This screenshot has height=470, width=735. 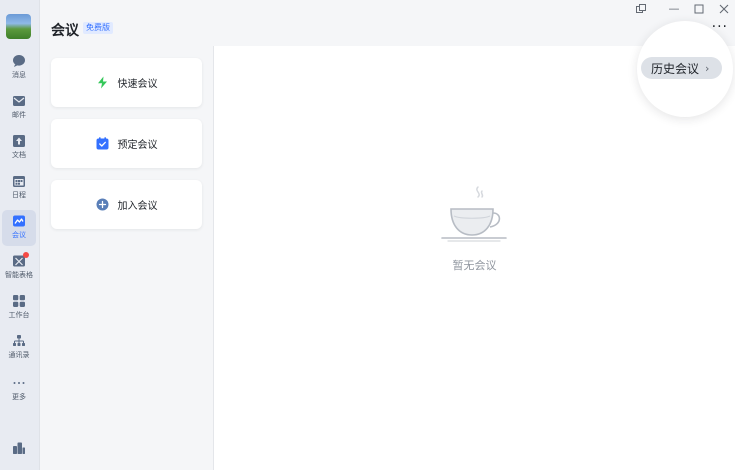 I want to click on lightning-icon, so click(x=102, y=82).